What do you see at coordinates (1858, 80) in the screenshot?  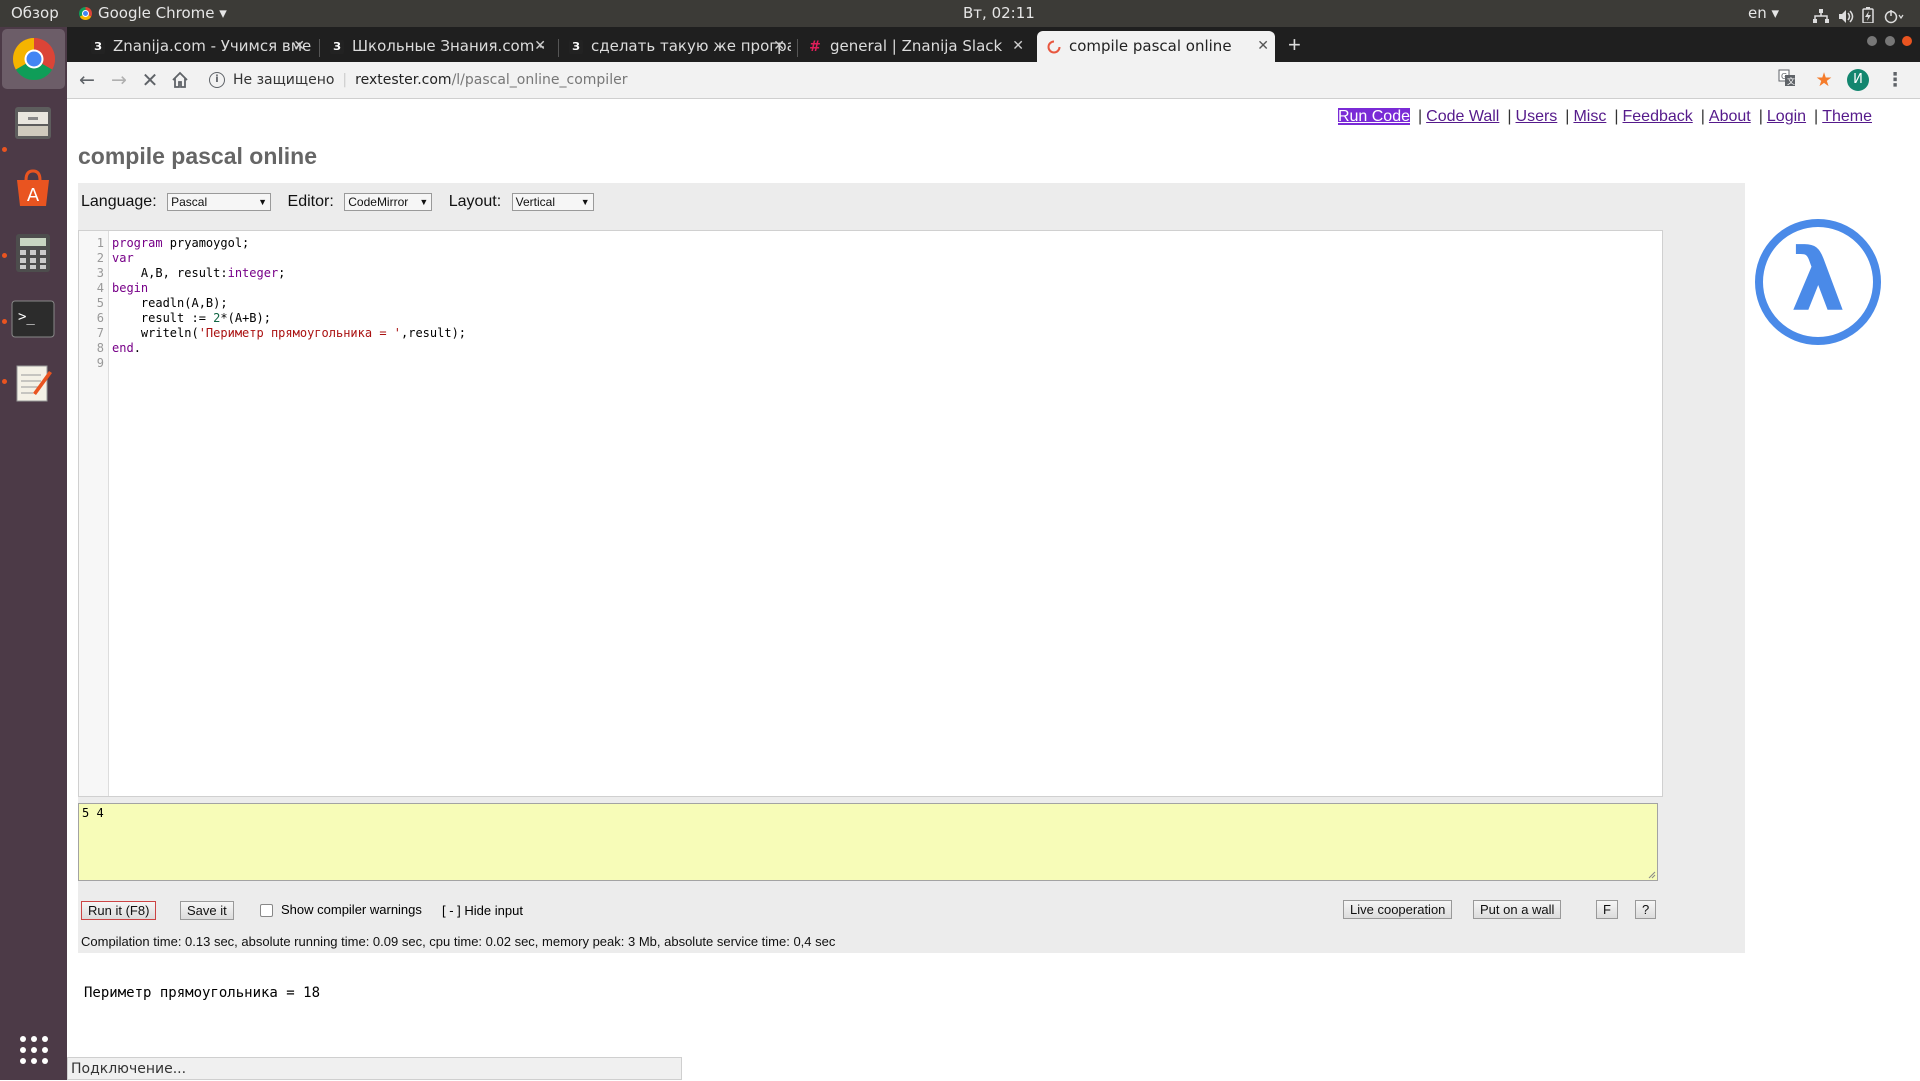 I see `profile-avatar: И` at bounding box center [1858, 80].